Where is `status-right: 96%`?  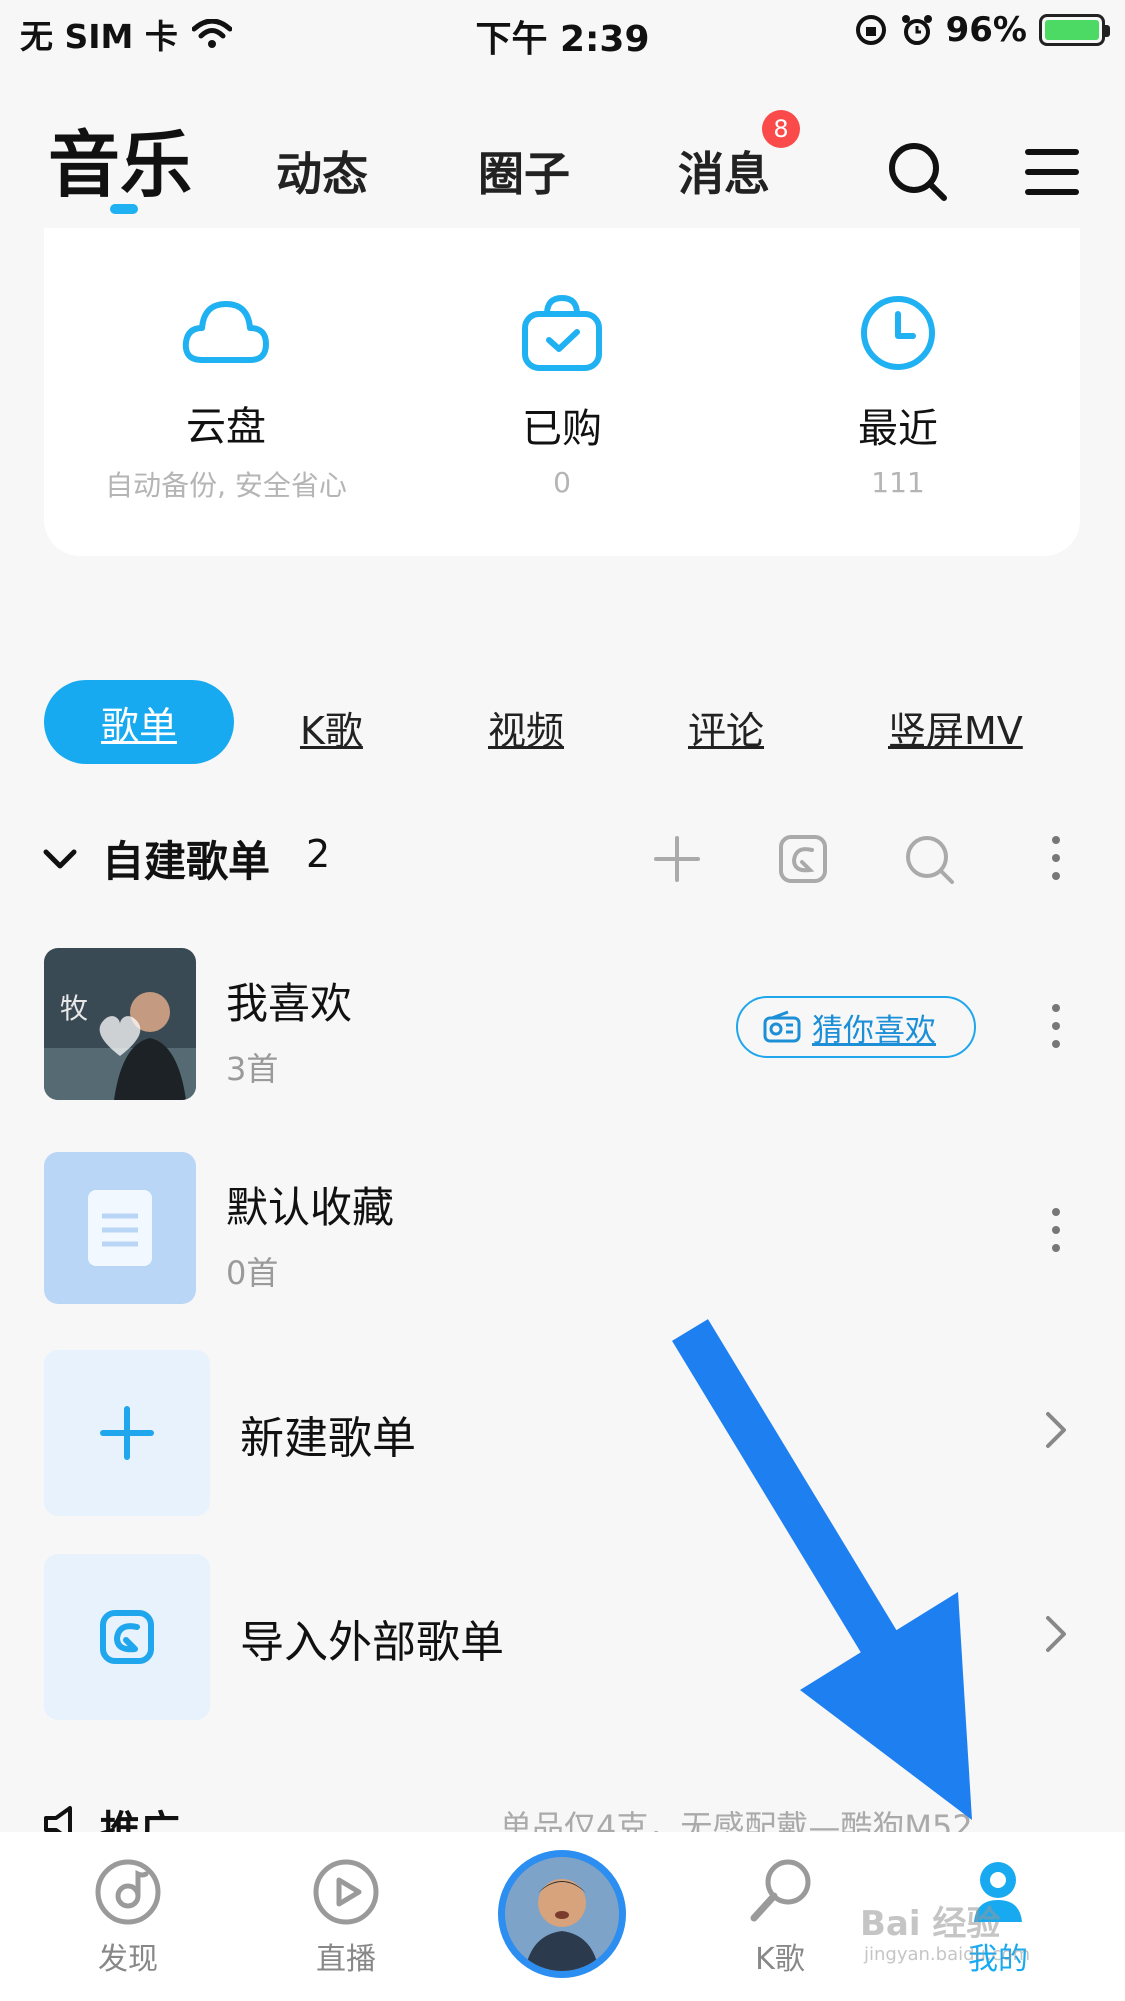
status-right: 96% is located at coordinates (982, 30).